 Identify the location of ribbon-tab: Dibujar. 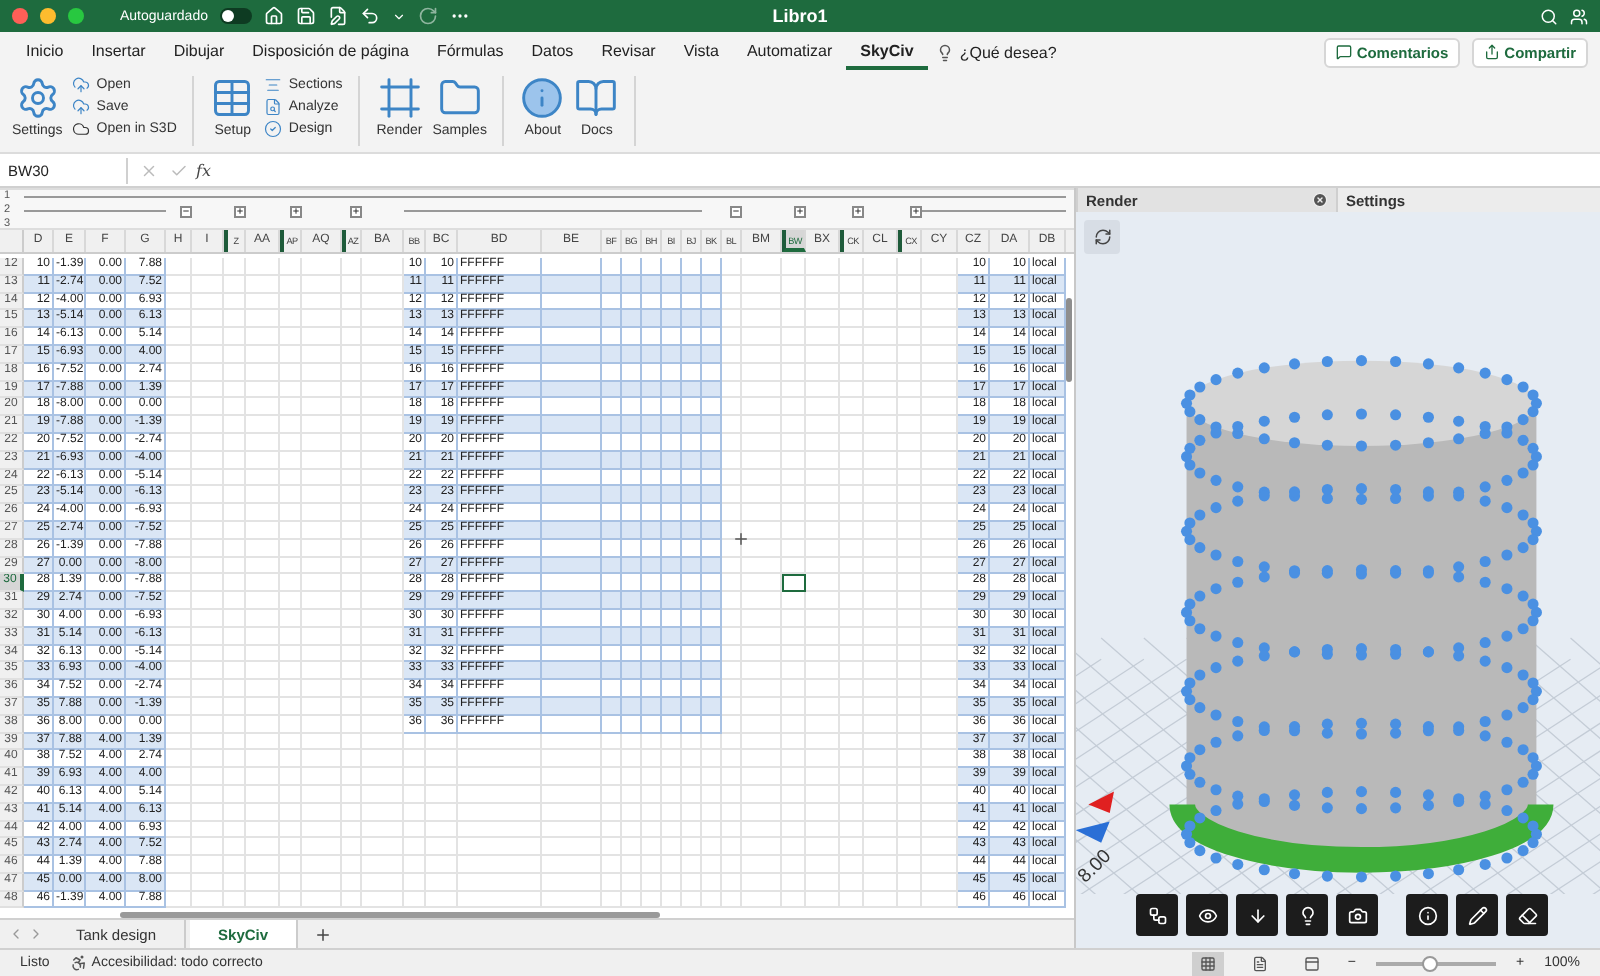
(199, 52).